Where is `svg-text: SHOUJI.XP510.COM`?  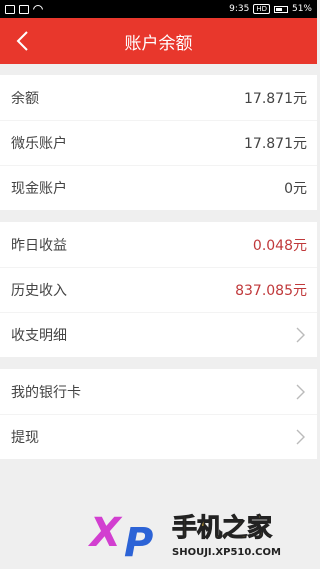 svg-text: SHOUJI.XP510.COM is located at coordinates (226, 552).